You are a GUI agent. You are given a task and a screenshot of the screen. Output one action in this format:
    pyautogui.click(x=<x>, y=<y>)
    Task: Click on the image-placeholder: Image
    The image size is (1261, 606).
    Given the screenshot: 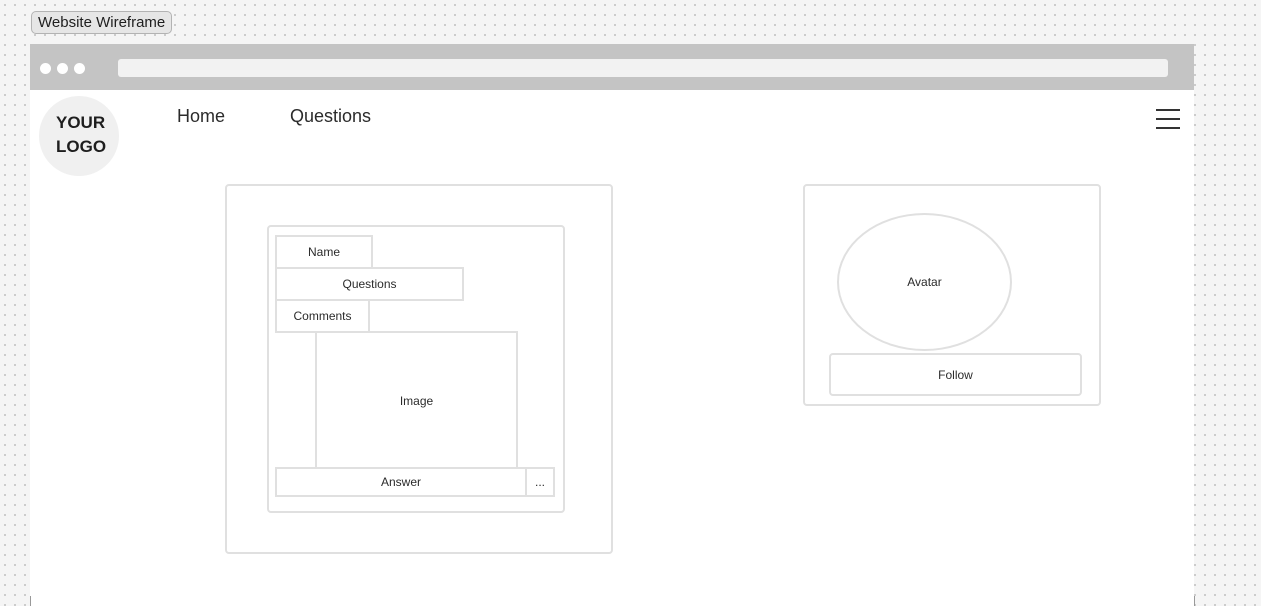 What is the action you would take?
    pyautogui.click(x=416, y=400)
    